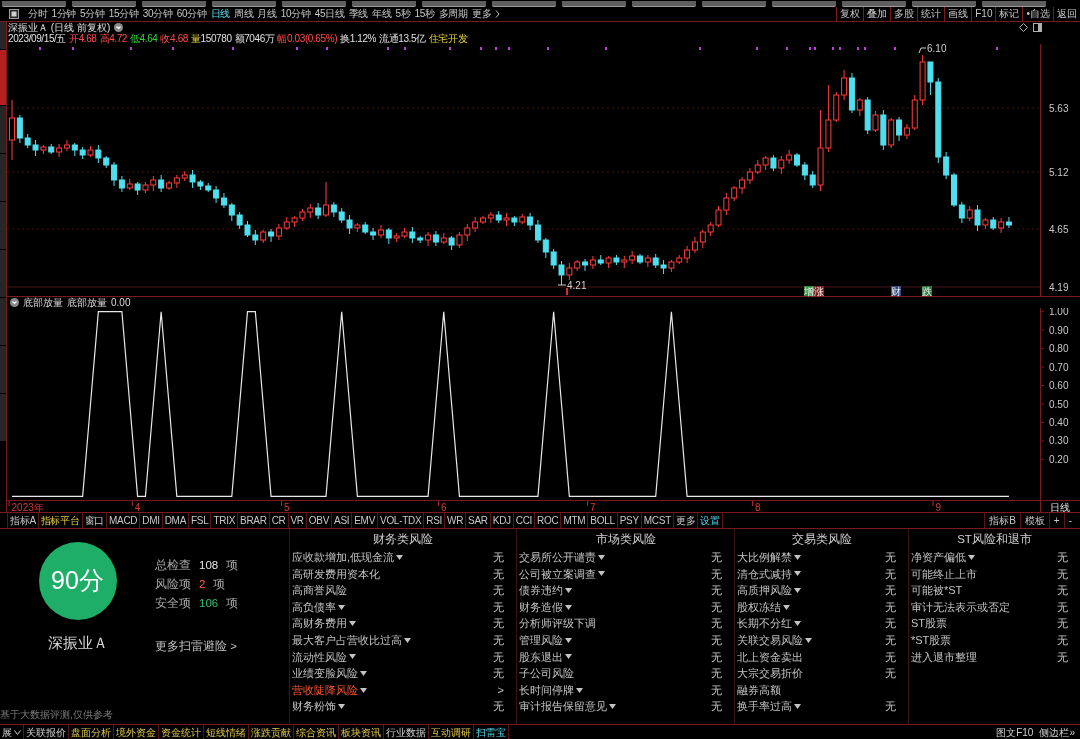 Image resolution: width=1080 pixels, height=739 pixels. Describe the element at coordinates (1057, 732) in the screenshot. I see `toolbar-button: 侧边栏»` at that location.